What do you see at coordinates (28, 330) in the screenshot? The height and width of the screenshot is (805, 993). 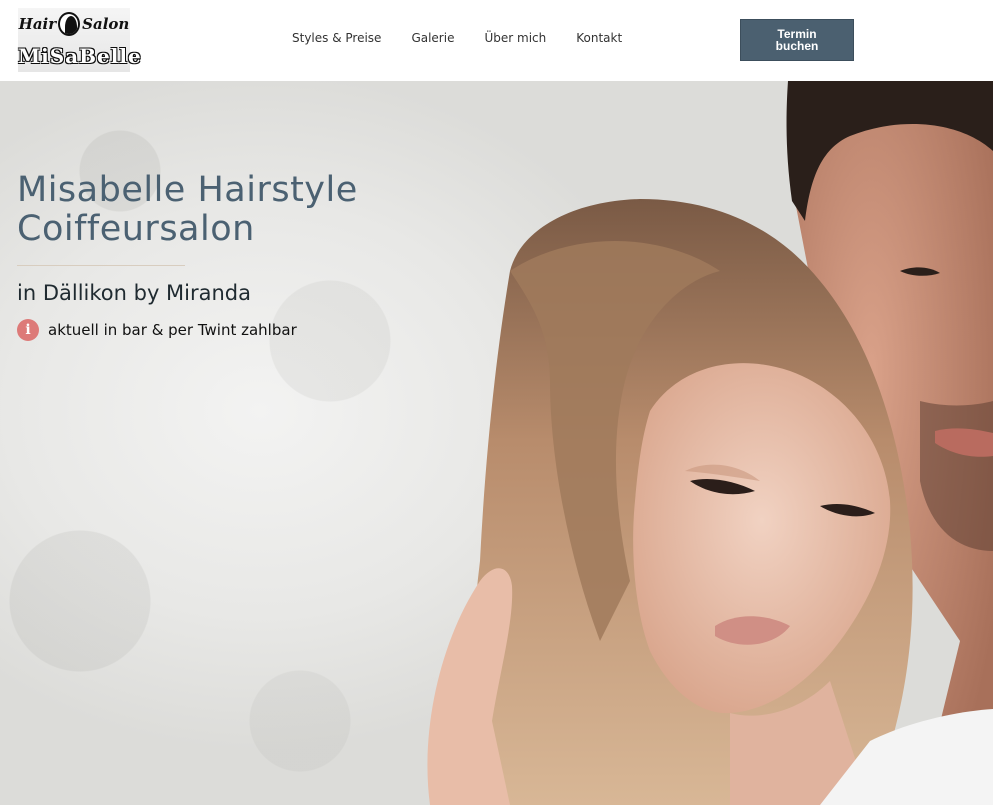 I see `info-circle-icon: i` at bounding box center [28, 330].